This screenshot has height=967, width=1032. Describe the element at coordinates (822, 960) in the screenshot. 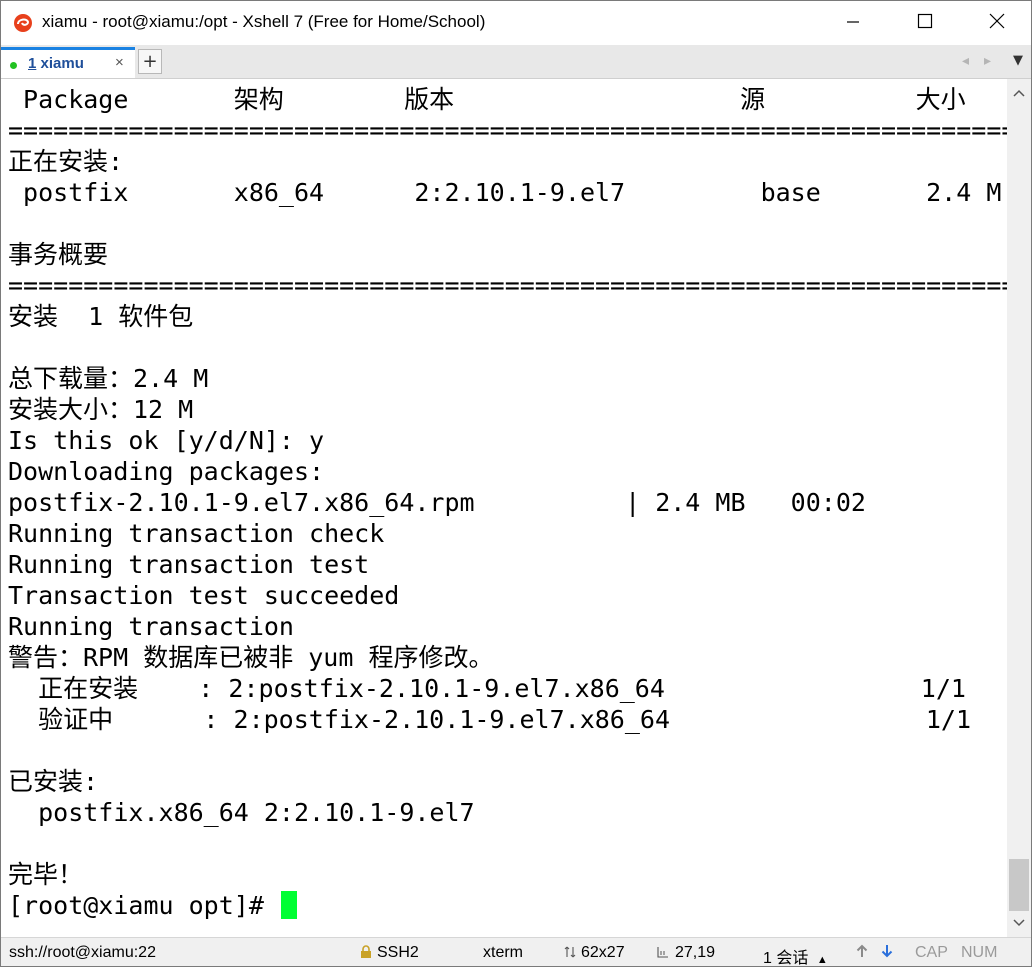

I see `chevron-up-icon: ▲` at that location.